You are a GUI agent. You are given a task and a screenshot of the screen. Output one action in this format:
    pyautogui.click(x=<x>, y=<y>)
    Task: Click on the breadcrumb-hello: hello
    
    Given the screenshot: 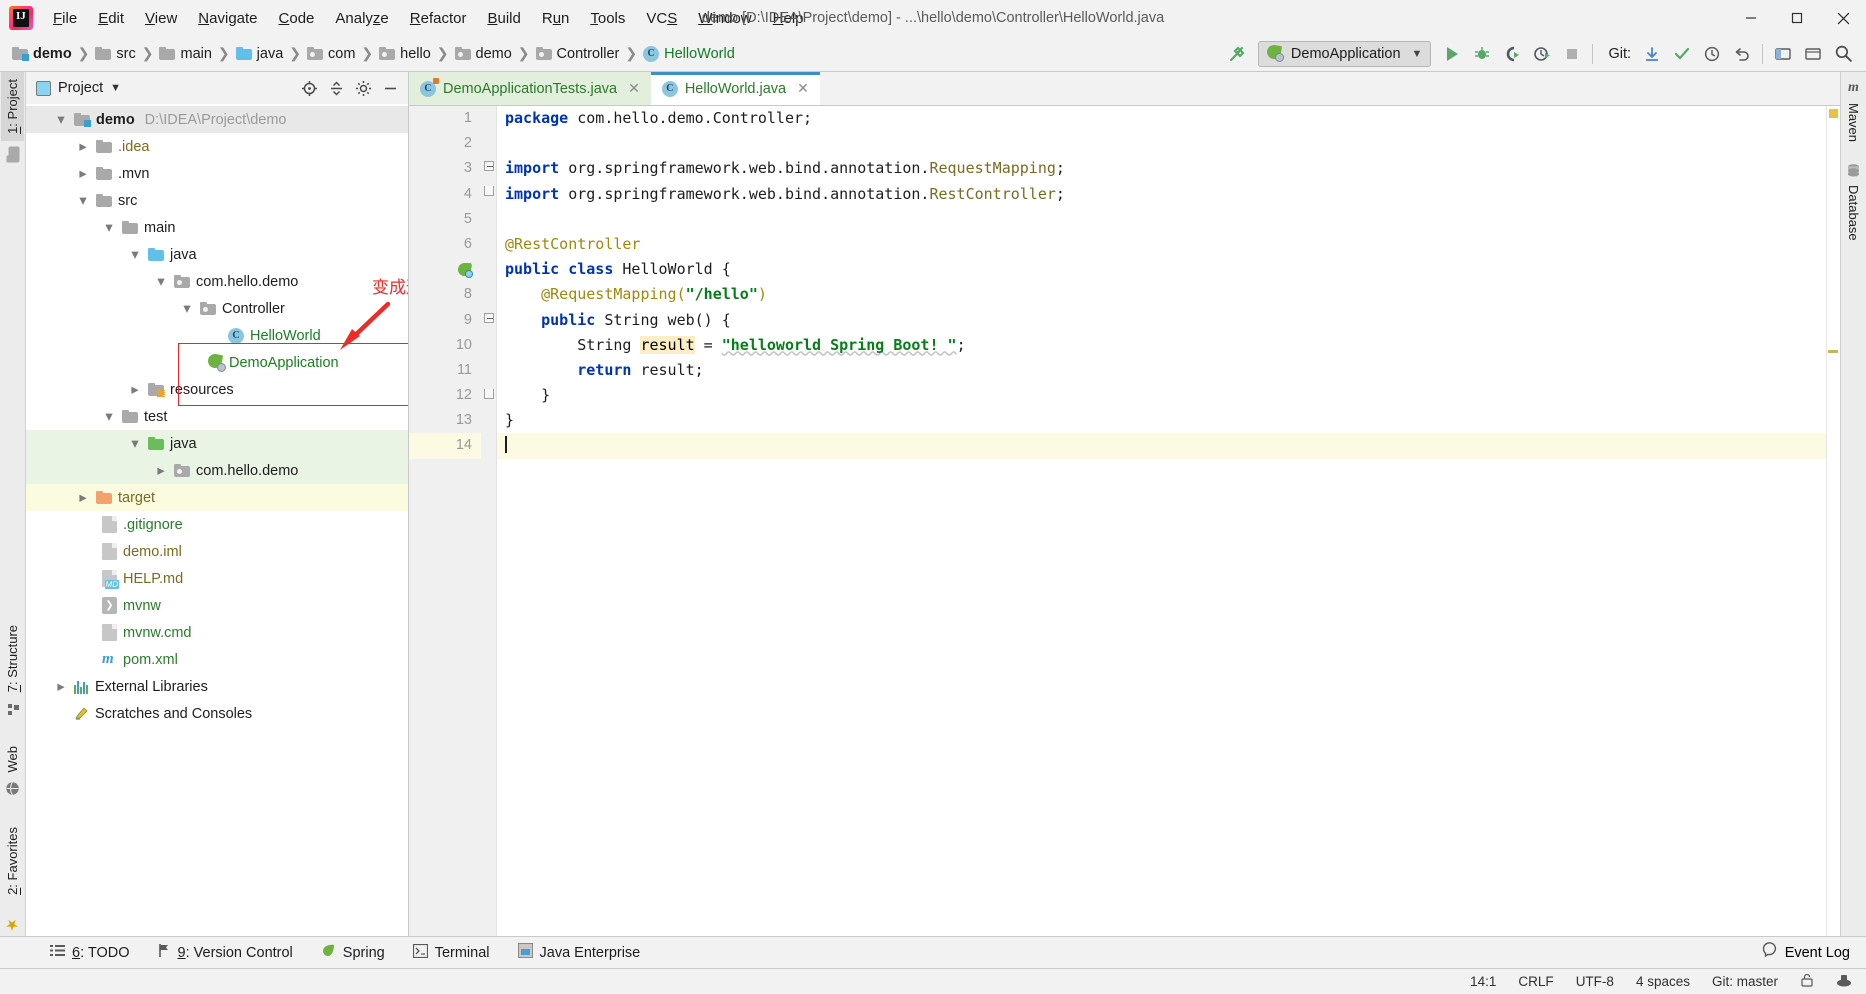 What is the action you would take?
    pyautogui.click(x=405, y=54)
    